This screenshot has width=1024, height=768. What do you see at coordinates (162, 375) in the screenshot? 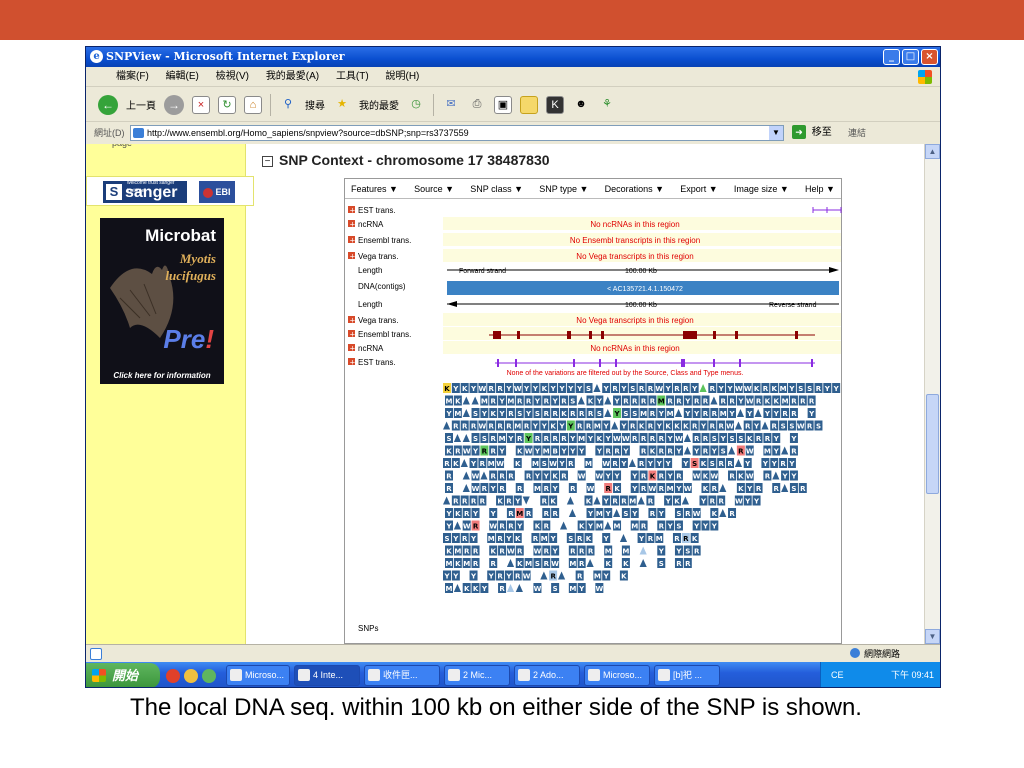
I see `ad-info-link: Click here for information` at bounding box center [162, 375].